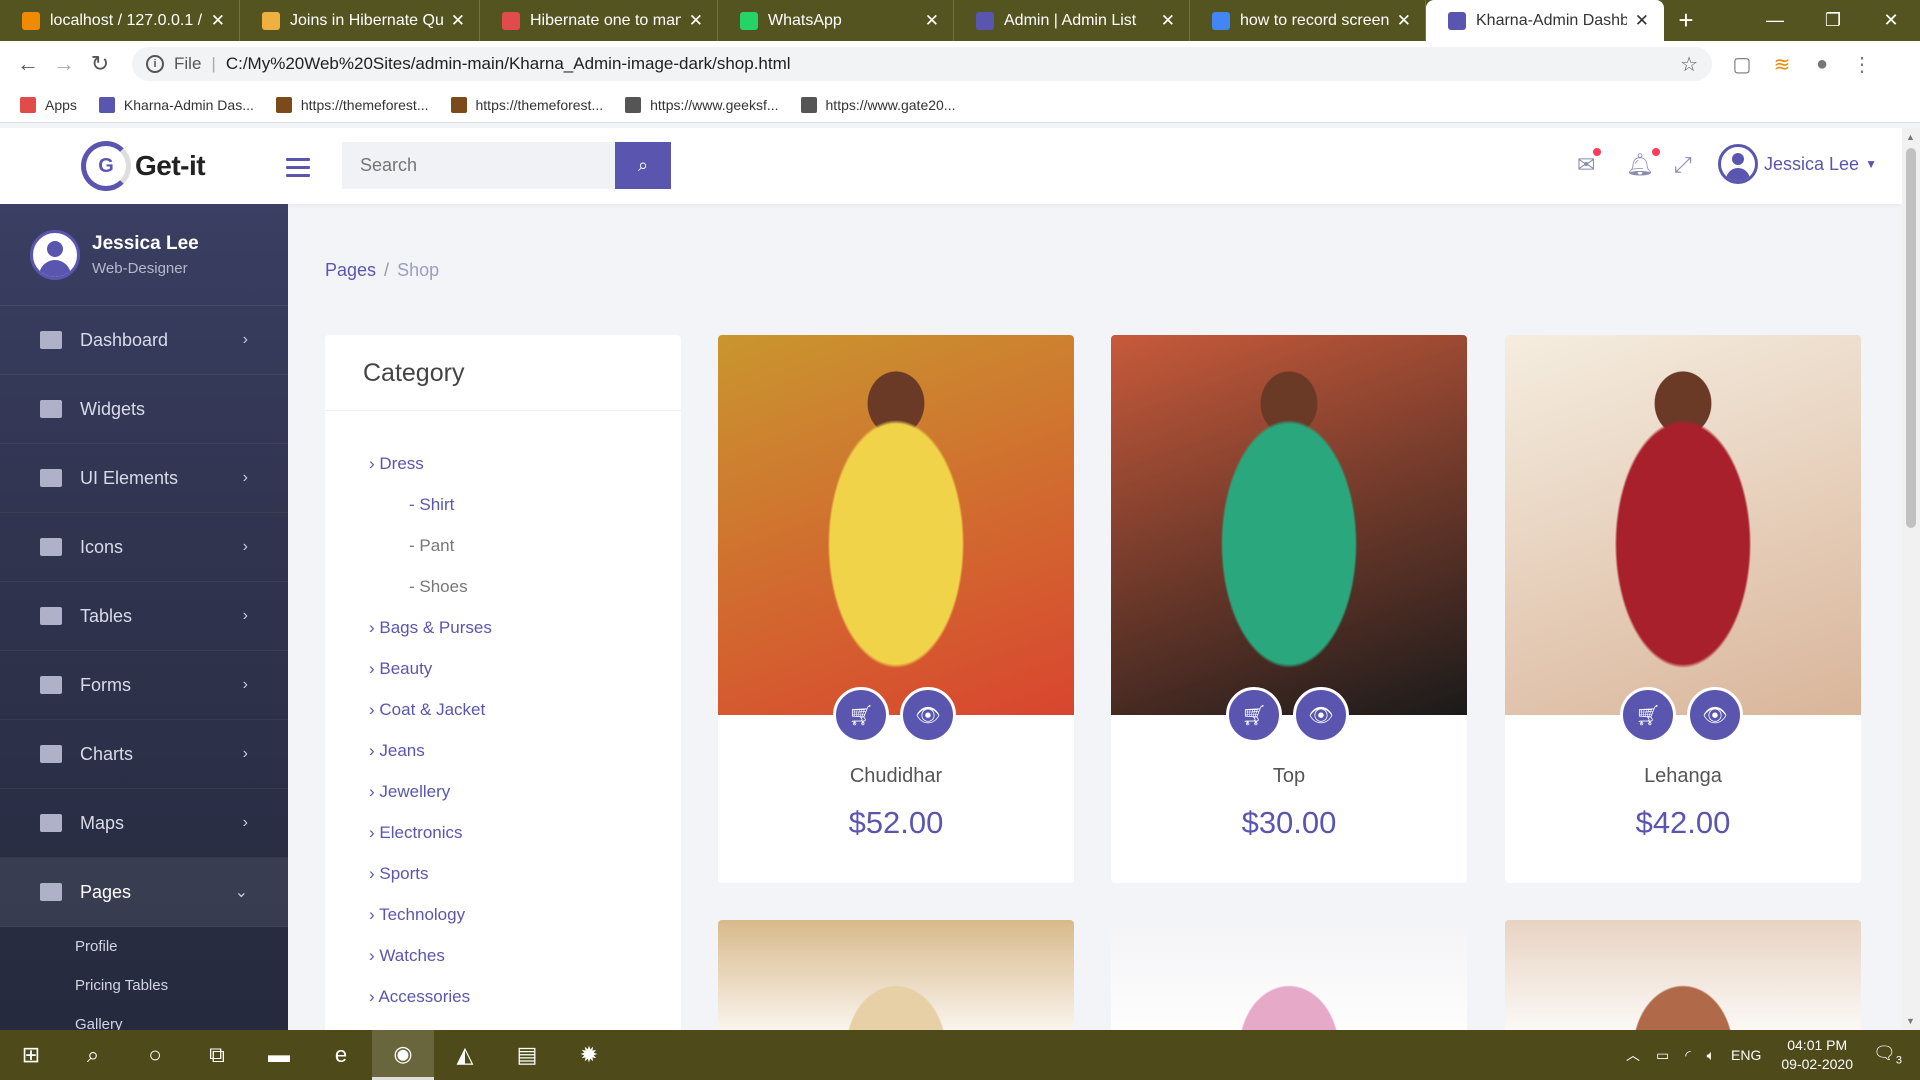 The image size is (1920, 1080). What do you see at coordinates (360, 20) in the screenshot?
I see `browser-tab: Joins in Hibernate Quer ✕` at bounding box center [360, 20].